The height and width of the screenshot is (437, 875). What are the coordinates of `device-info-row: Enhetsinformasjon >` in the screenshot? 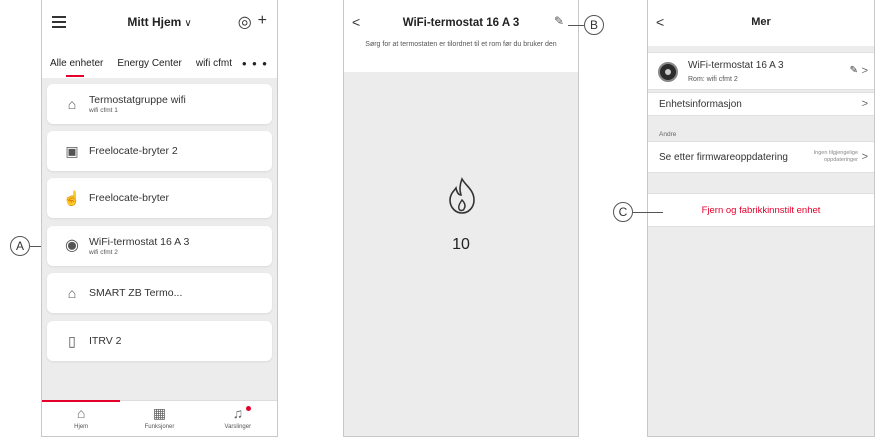 It's located at (761, 104).